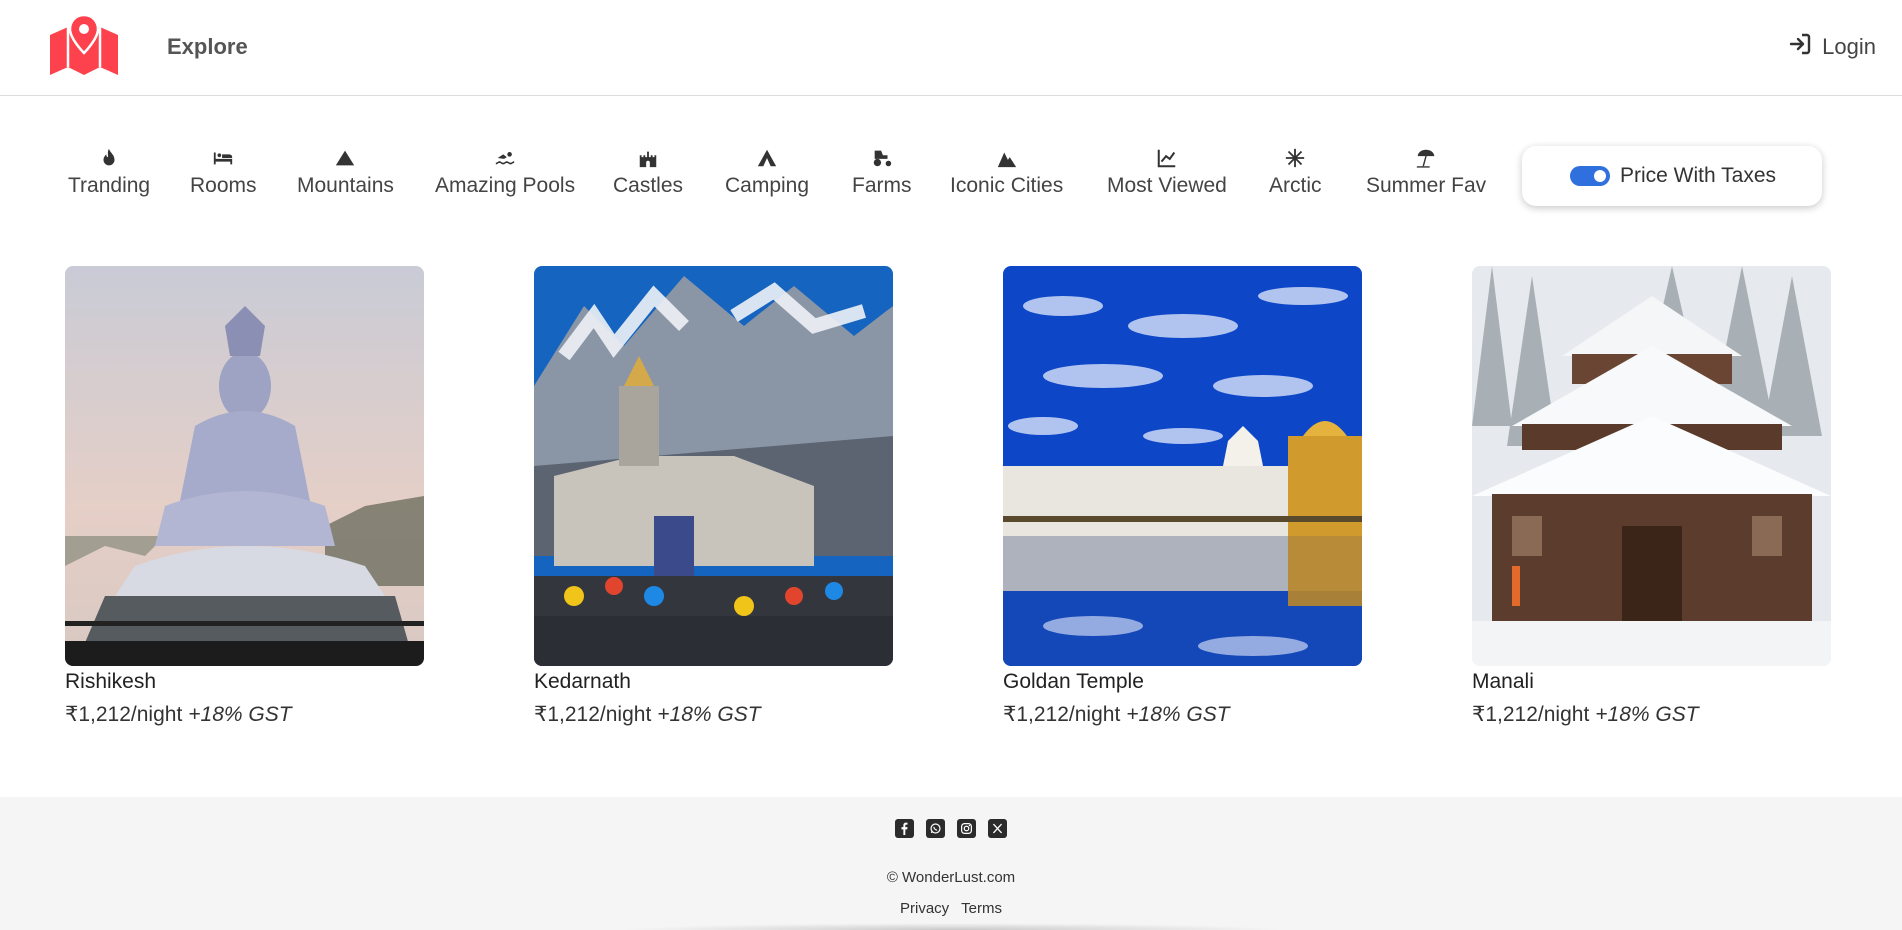 This screenshot has height=930, width=1902. I want to click on privacy-link: Privacy, so click(924, 908).